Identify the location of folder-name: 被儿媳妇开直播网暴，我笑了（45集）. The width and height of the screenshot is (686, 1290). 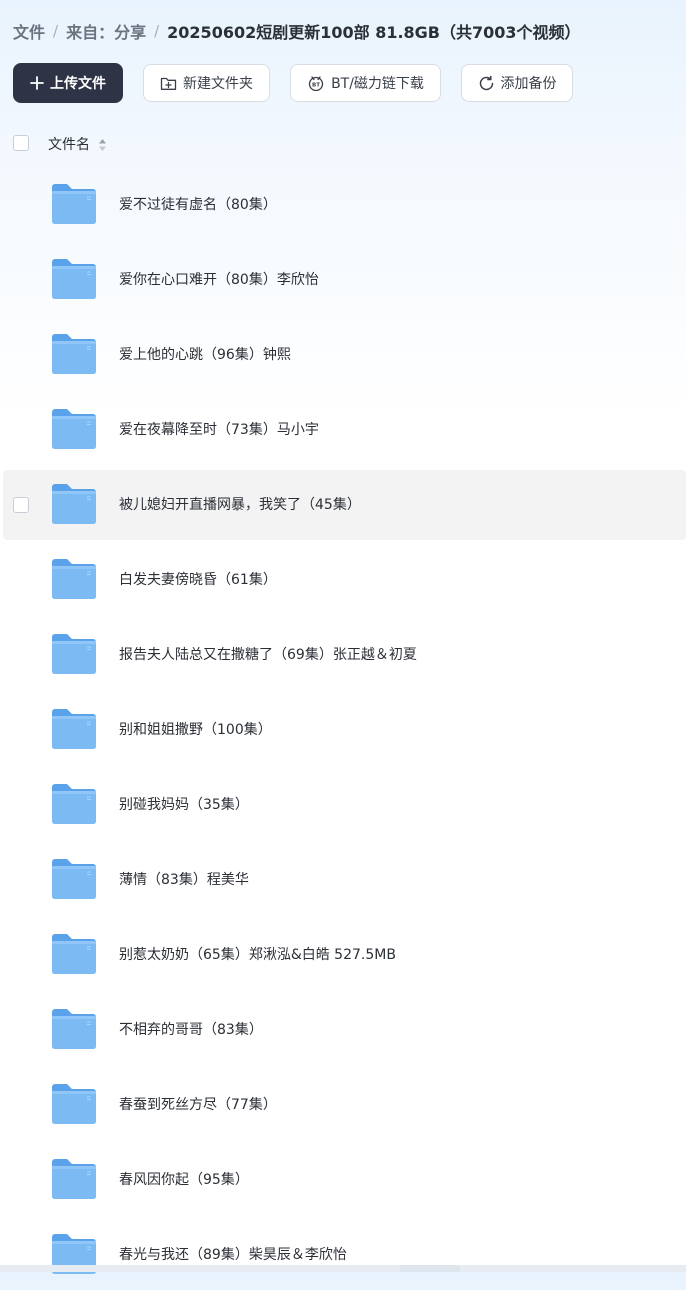
(240, 505).